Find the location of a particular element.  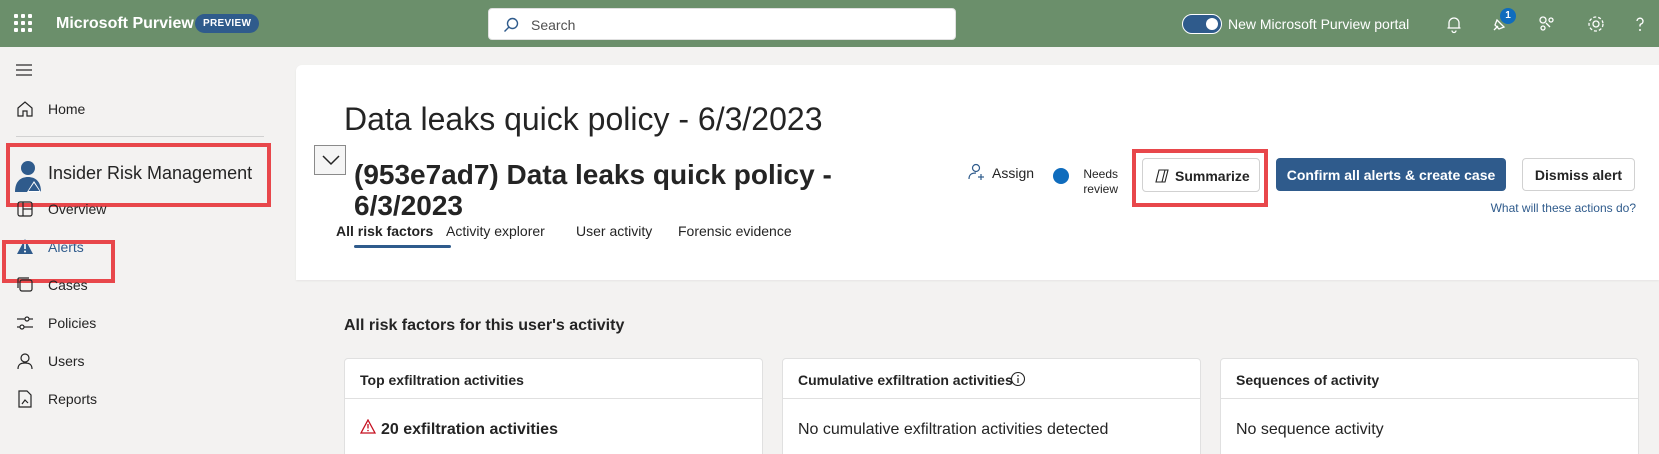

chevron-down-icon is located at coordinates (331, 160).